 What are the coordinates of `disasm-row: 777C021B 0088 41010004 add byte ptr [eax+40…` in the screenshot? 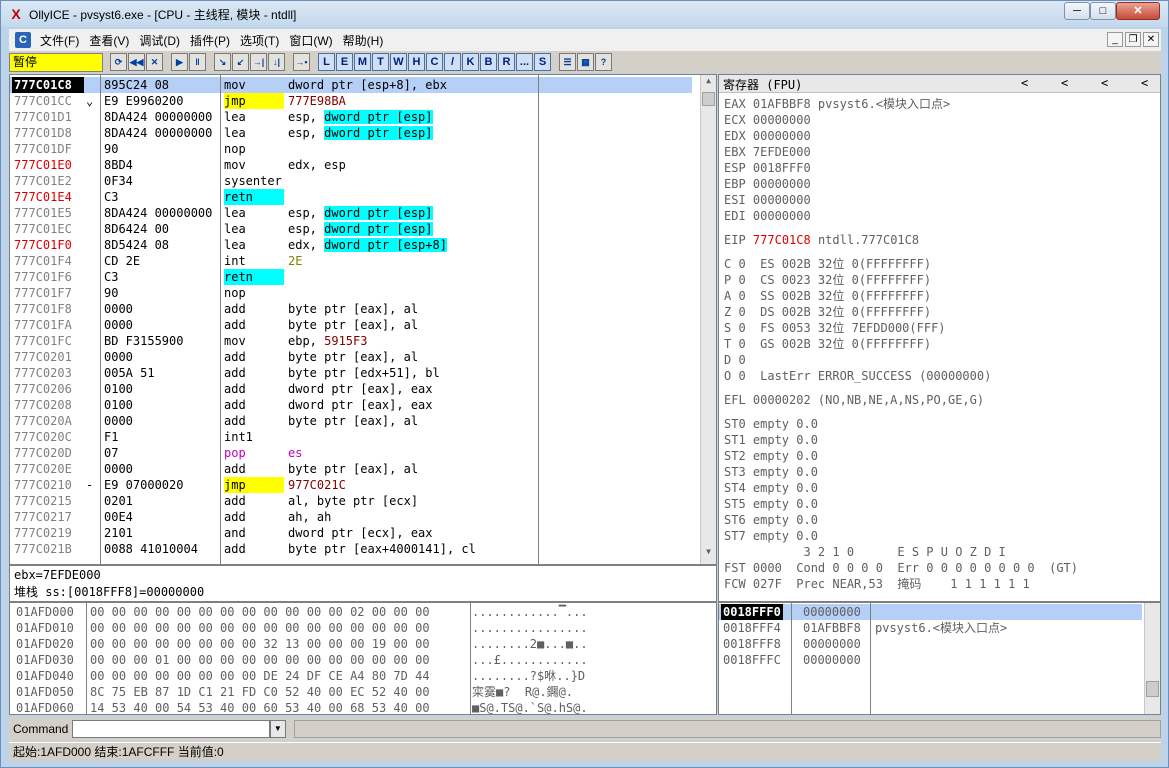 It's located at (360, 549).